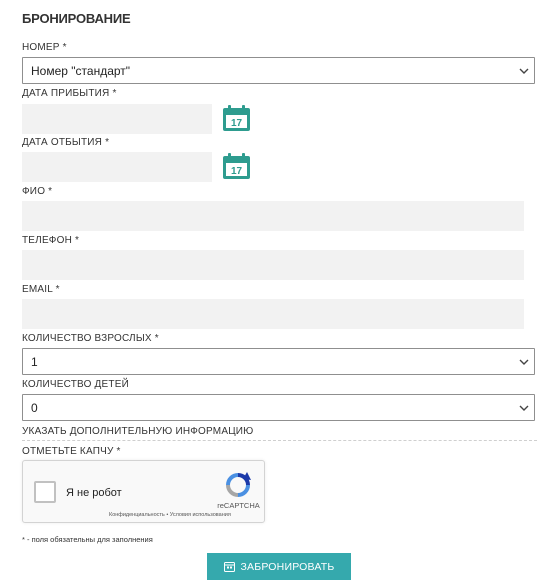  I want to click on phone-input, so click(273, 265).